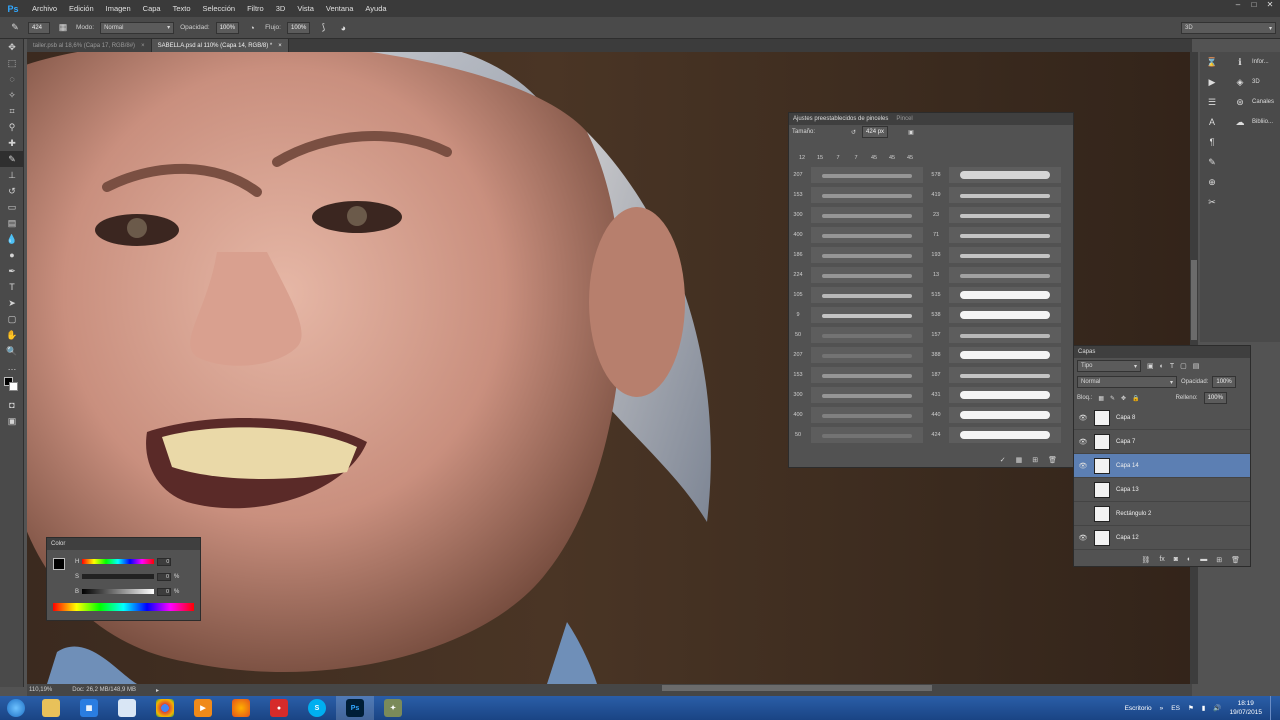  I want to click on crop-tool-icon: ⌗, so click(12, 111).